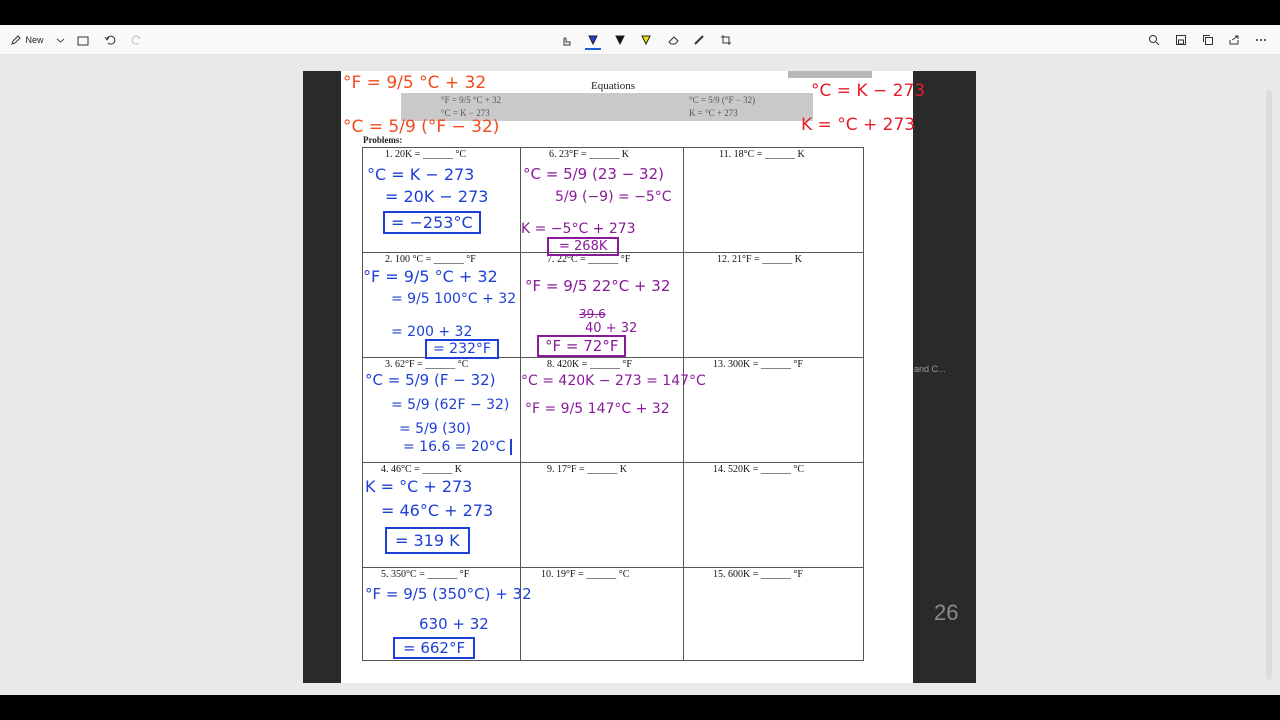  I want to click on more-button, so click(1261, 40).